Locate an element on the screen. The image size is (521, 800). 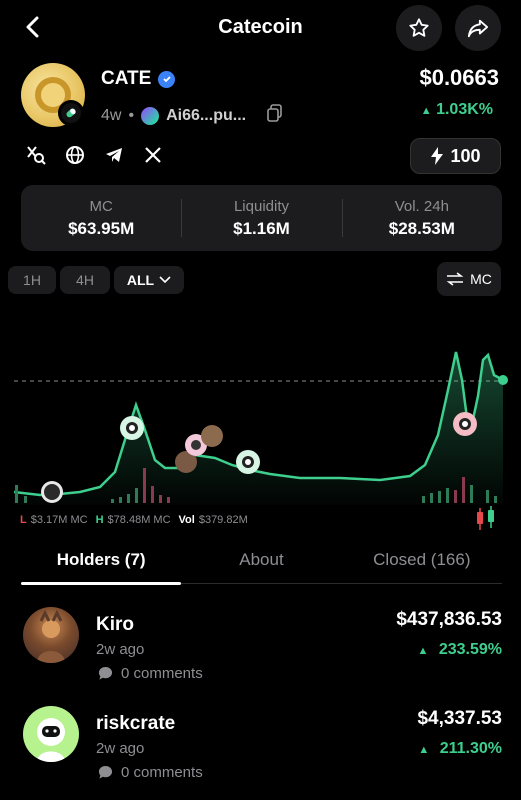
stat-label: MC is located at coordinates (101, 206).